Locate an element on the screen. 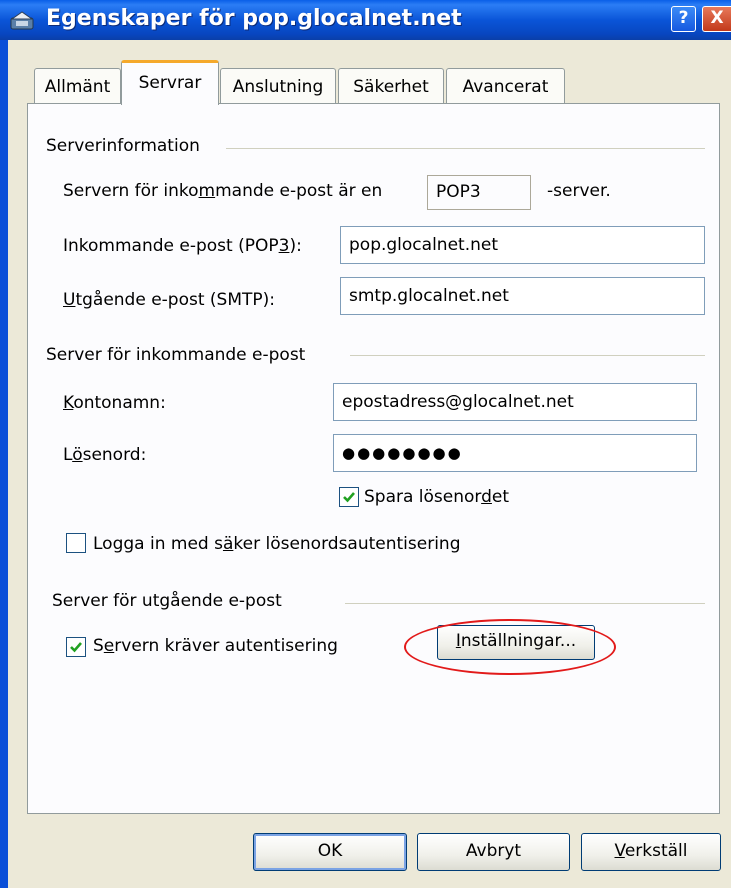  server-type-field: POP3 is located at coordinates (479, 192).